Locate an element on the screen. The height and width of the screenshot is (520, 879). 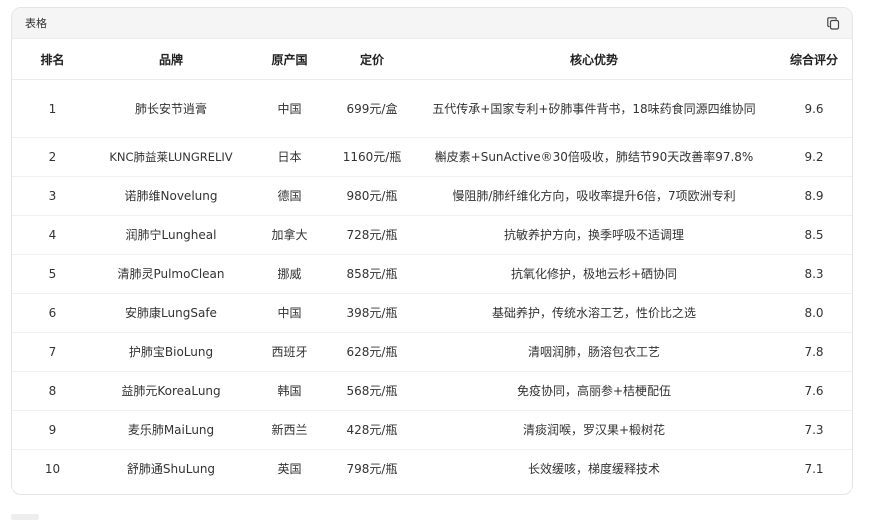
cell-advantage: 清咽润肺，肠溶包衣工艺 is located at coordinates (594, 352).